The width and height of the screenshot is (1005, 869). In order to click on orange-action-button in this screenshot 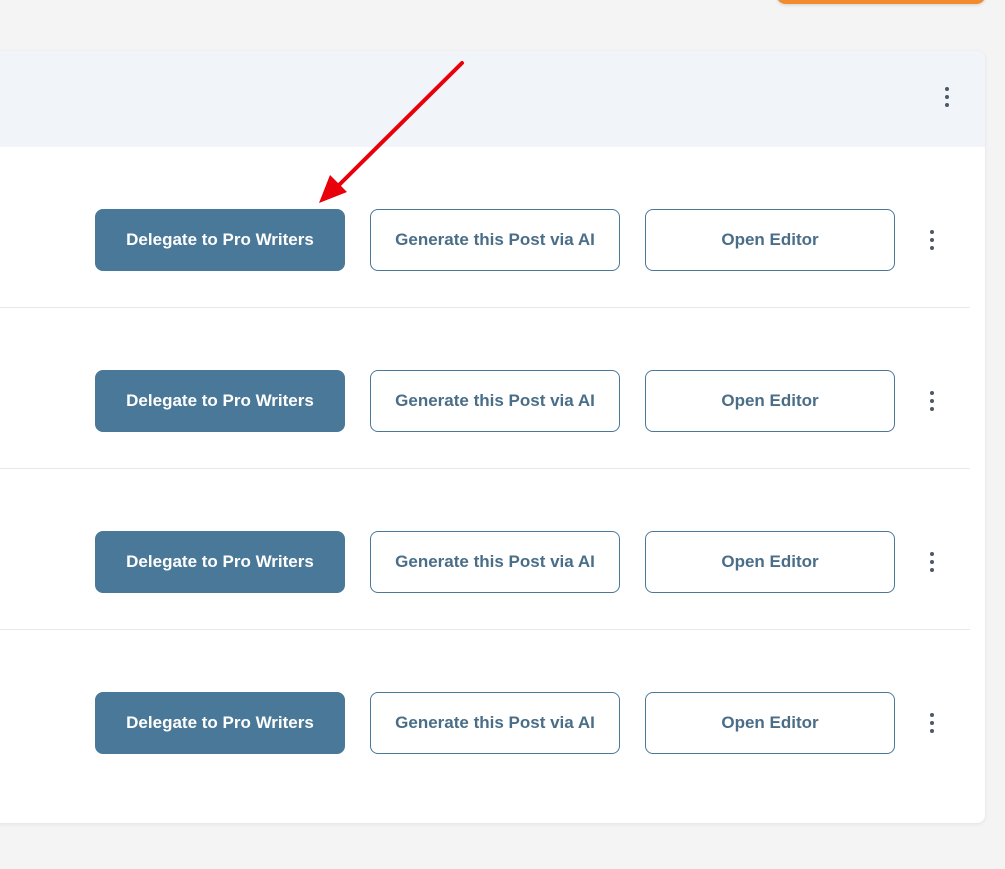, I will do `click(881, 2)`.